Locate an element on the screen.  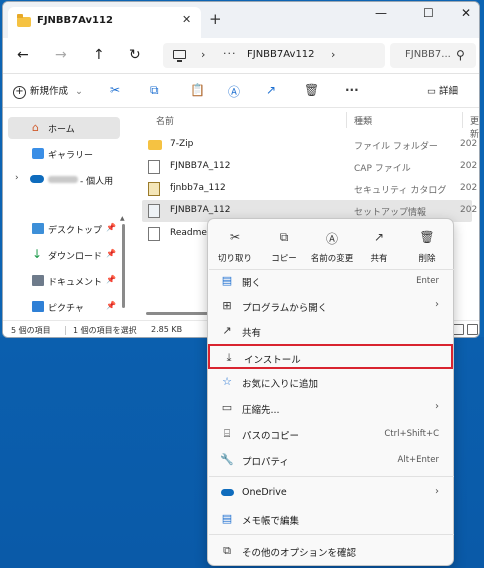
delete-icon: 🗑 is located at coordinates (311, 90).